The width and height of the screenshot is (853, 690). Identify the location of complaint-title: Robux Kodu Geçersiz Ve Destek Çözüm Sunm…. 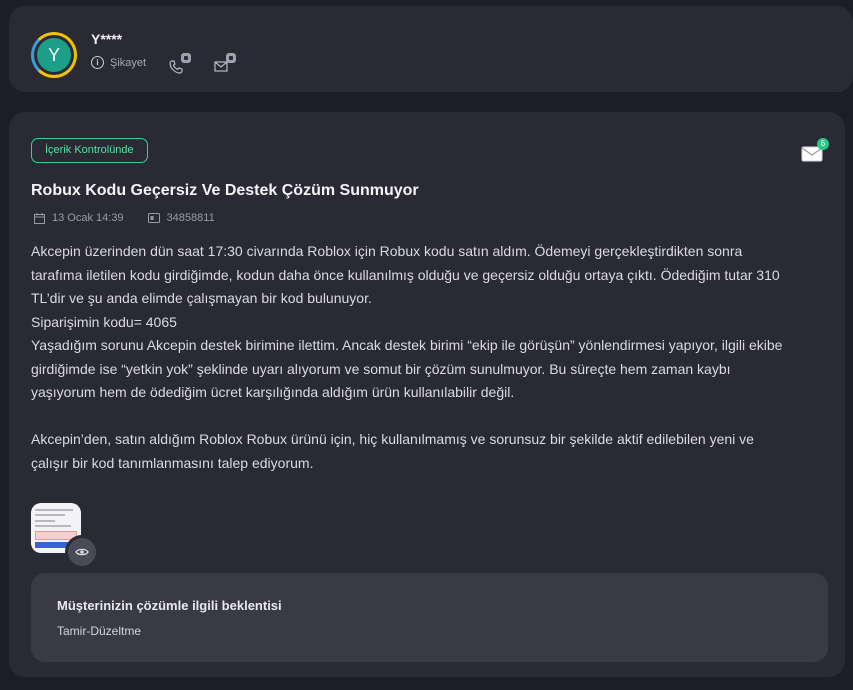
(225, 190).